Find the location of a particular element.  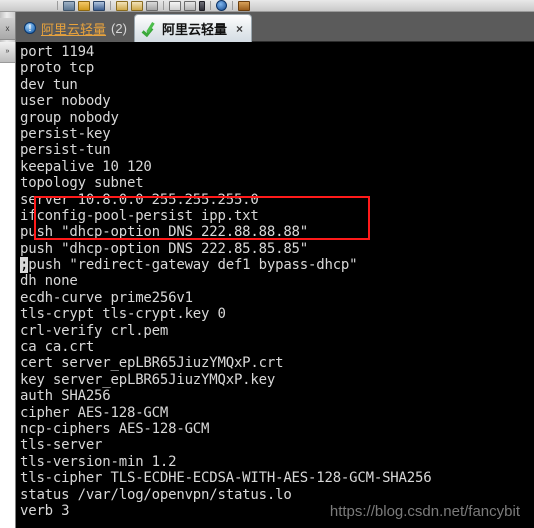

terminal-line: proto tcp is located at coordinates (57, 68).